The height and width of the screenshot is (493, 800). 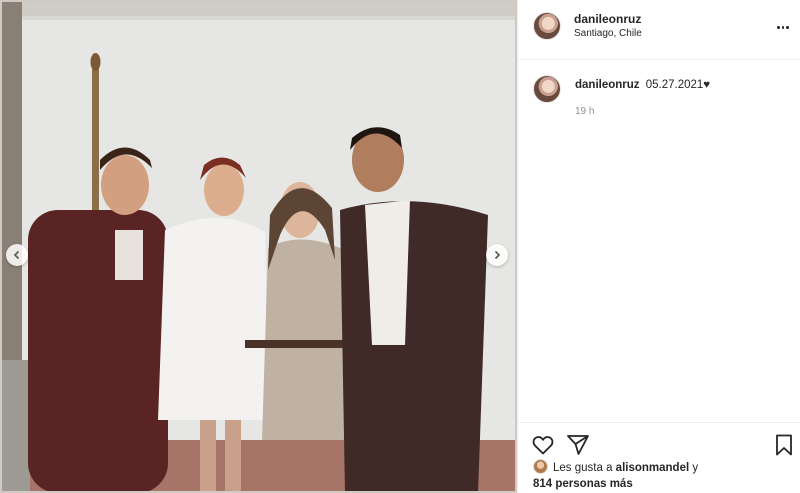 What do you see at coordinates (607, 19) in the screenshot?
I see `author-username: danileonruz` at bounding box center [607, 19].